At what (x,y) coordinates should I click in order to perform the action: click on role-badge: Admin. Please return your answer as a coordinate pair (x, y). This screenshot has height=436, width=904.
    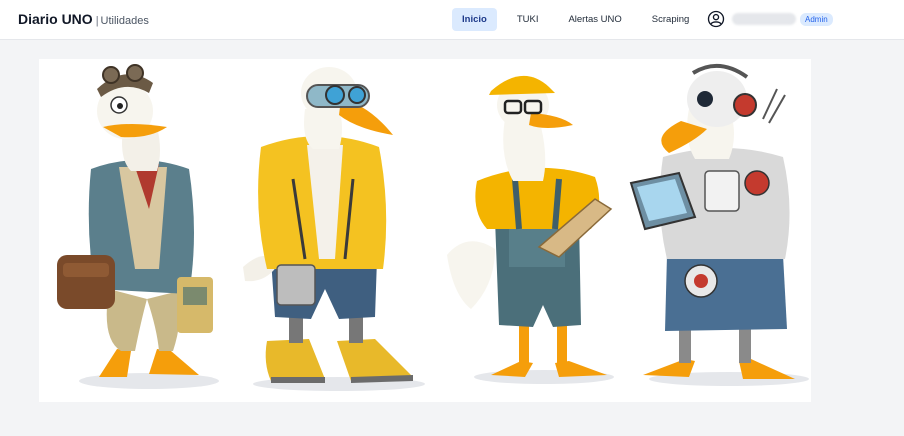
    Looking at the image, I should click on (816, 19).